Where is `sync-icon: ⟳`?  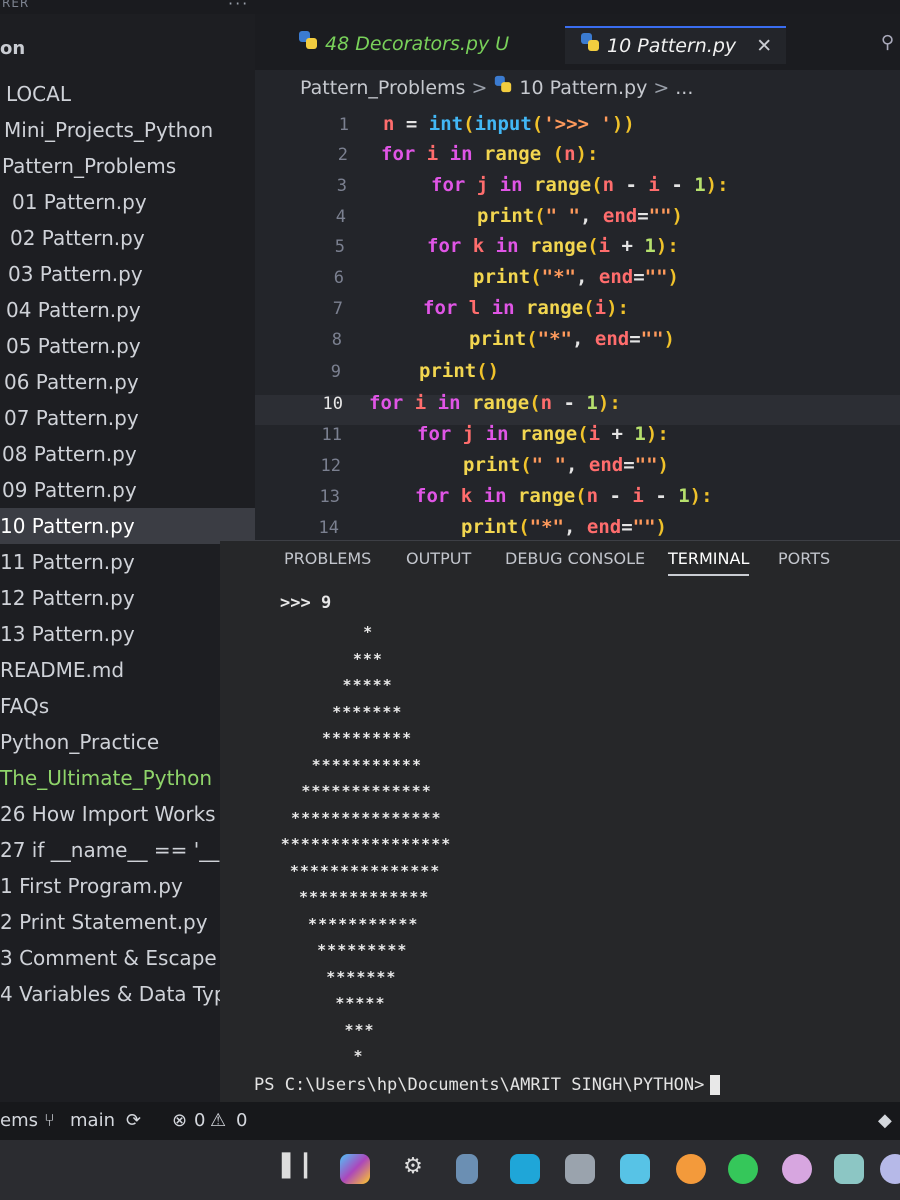
sync-icon: ⟳ is located at coordinates (133, 1120).